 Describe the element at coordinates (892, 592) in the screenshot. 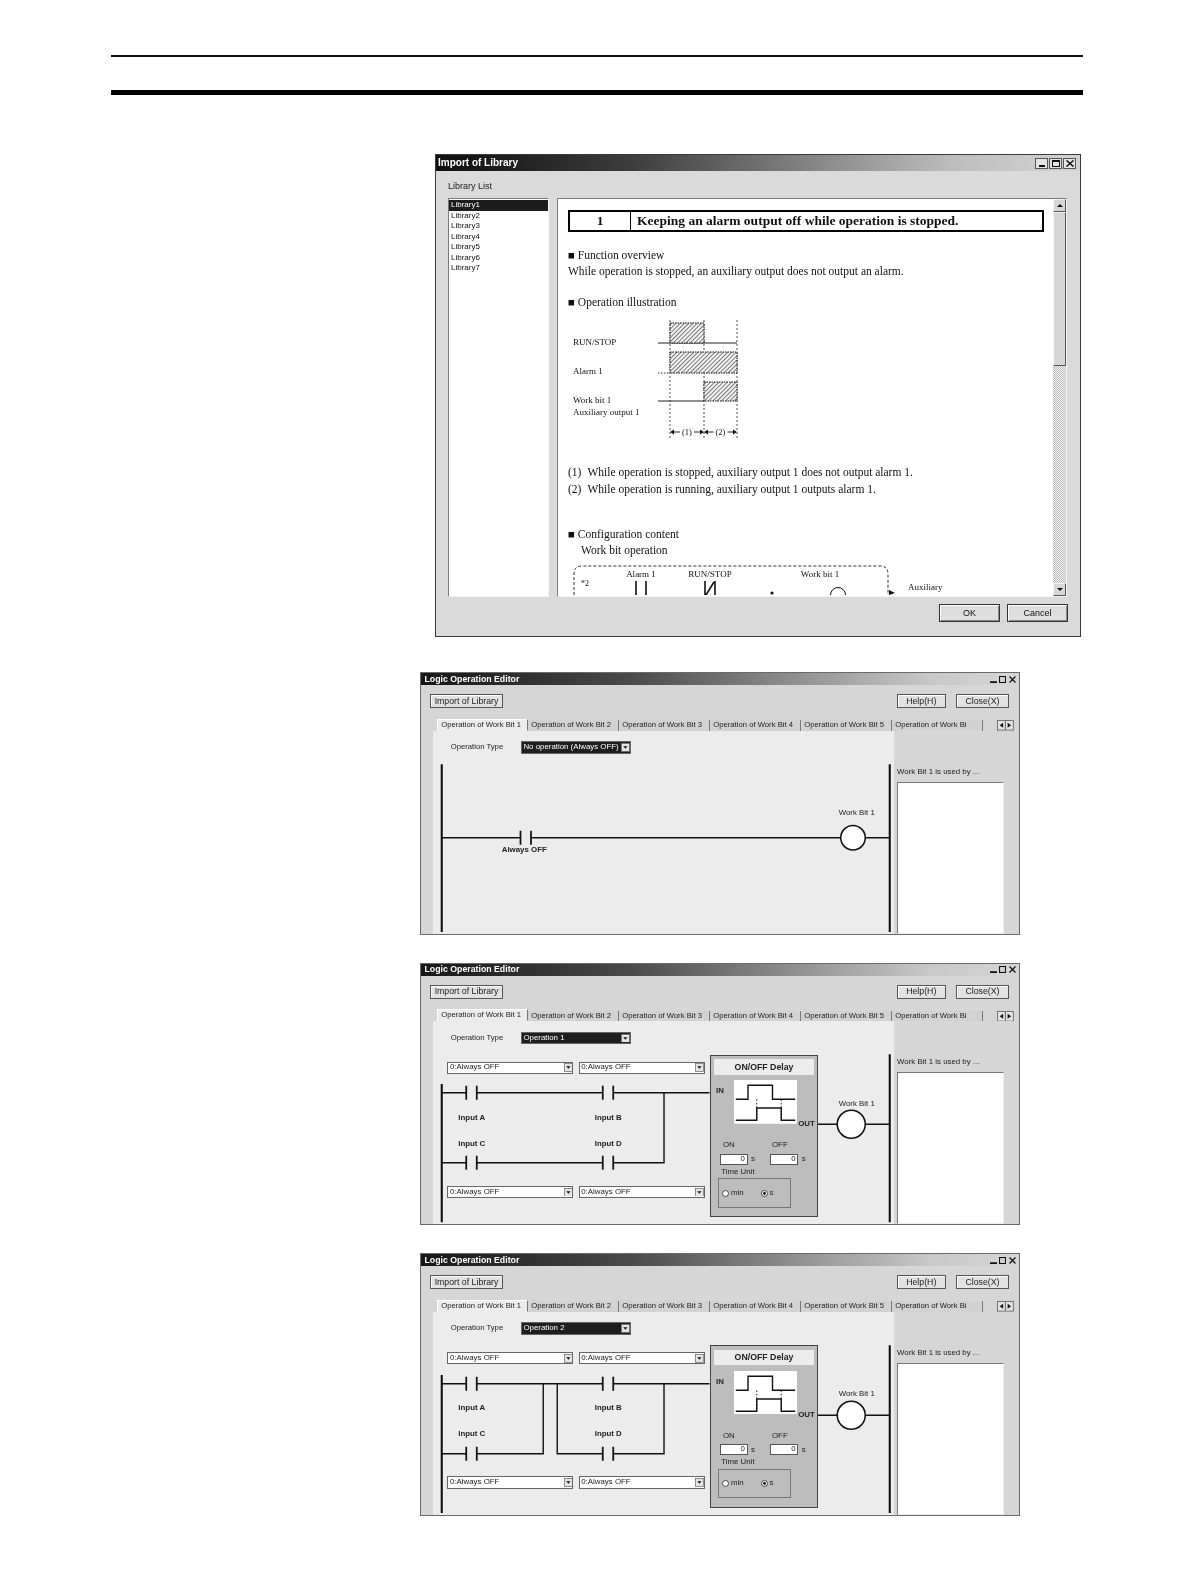

I see `output-arrow-icon` at that location.